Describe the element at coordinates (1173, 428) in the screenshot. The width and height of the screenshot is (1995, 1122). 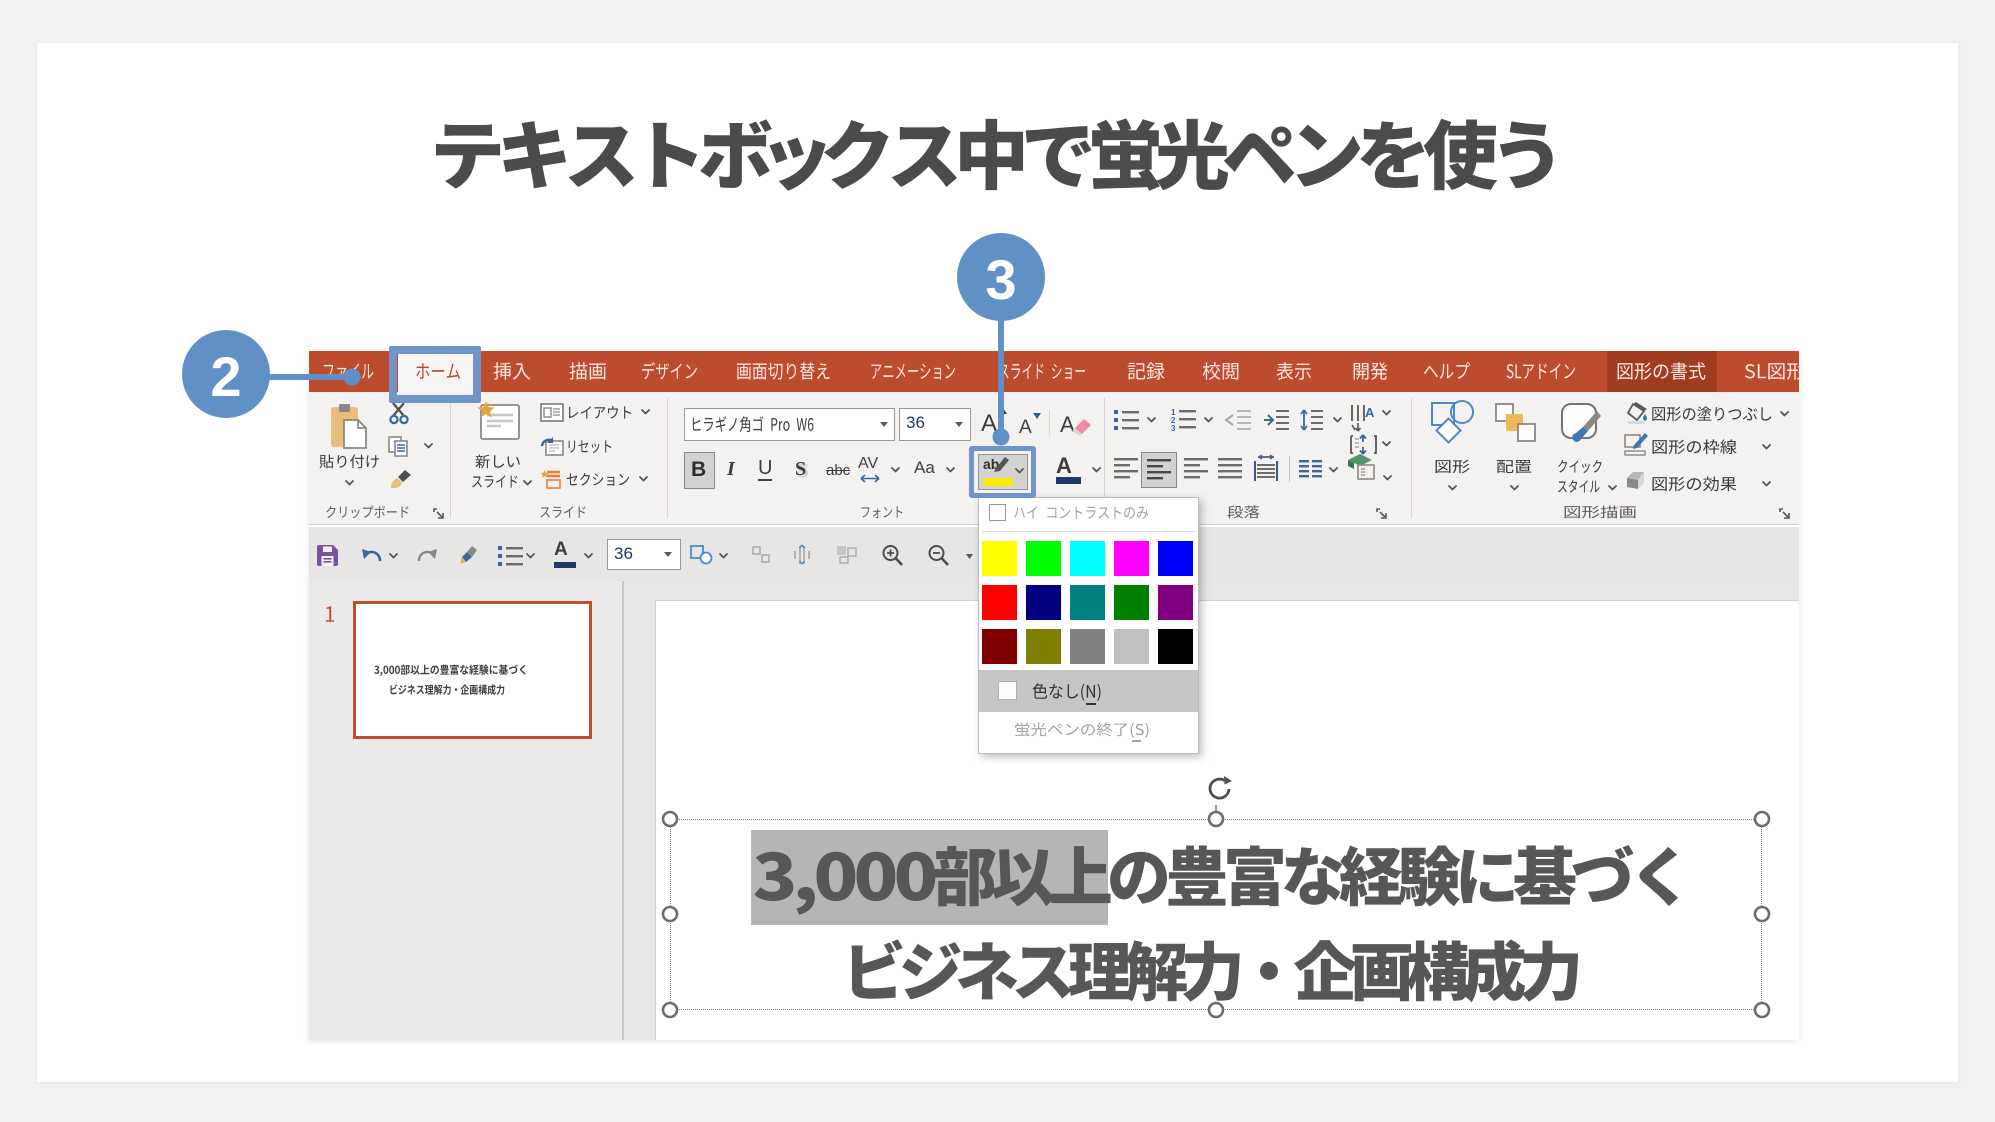
I see `svg-text: 3` at that location.